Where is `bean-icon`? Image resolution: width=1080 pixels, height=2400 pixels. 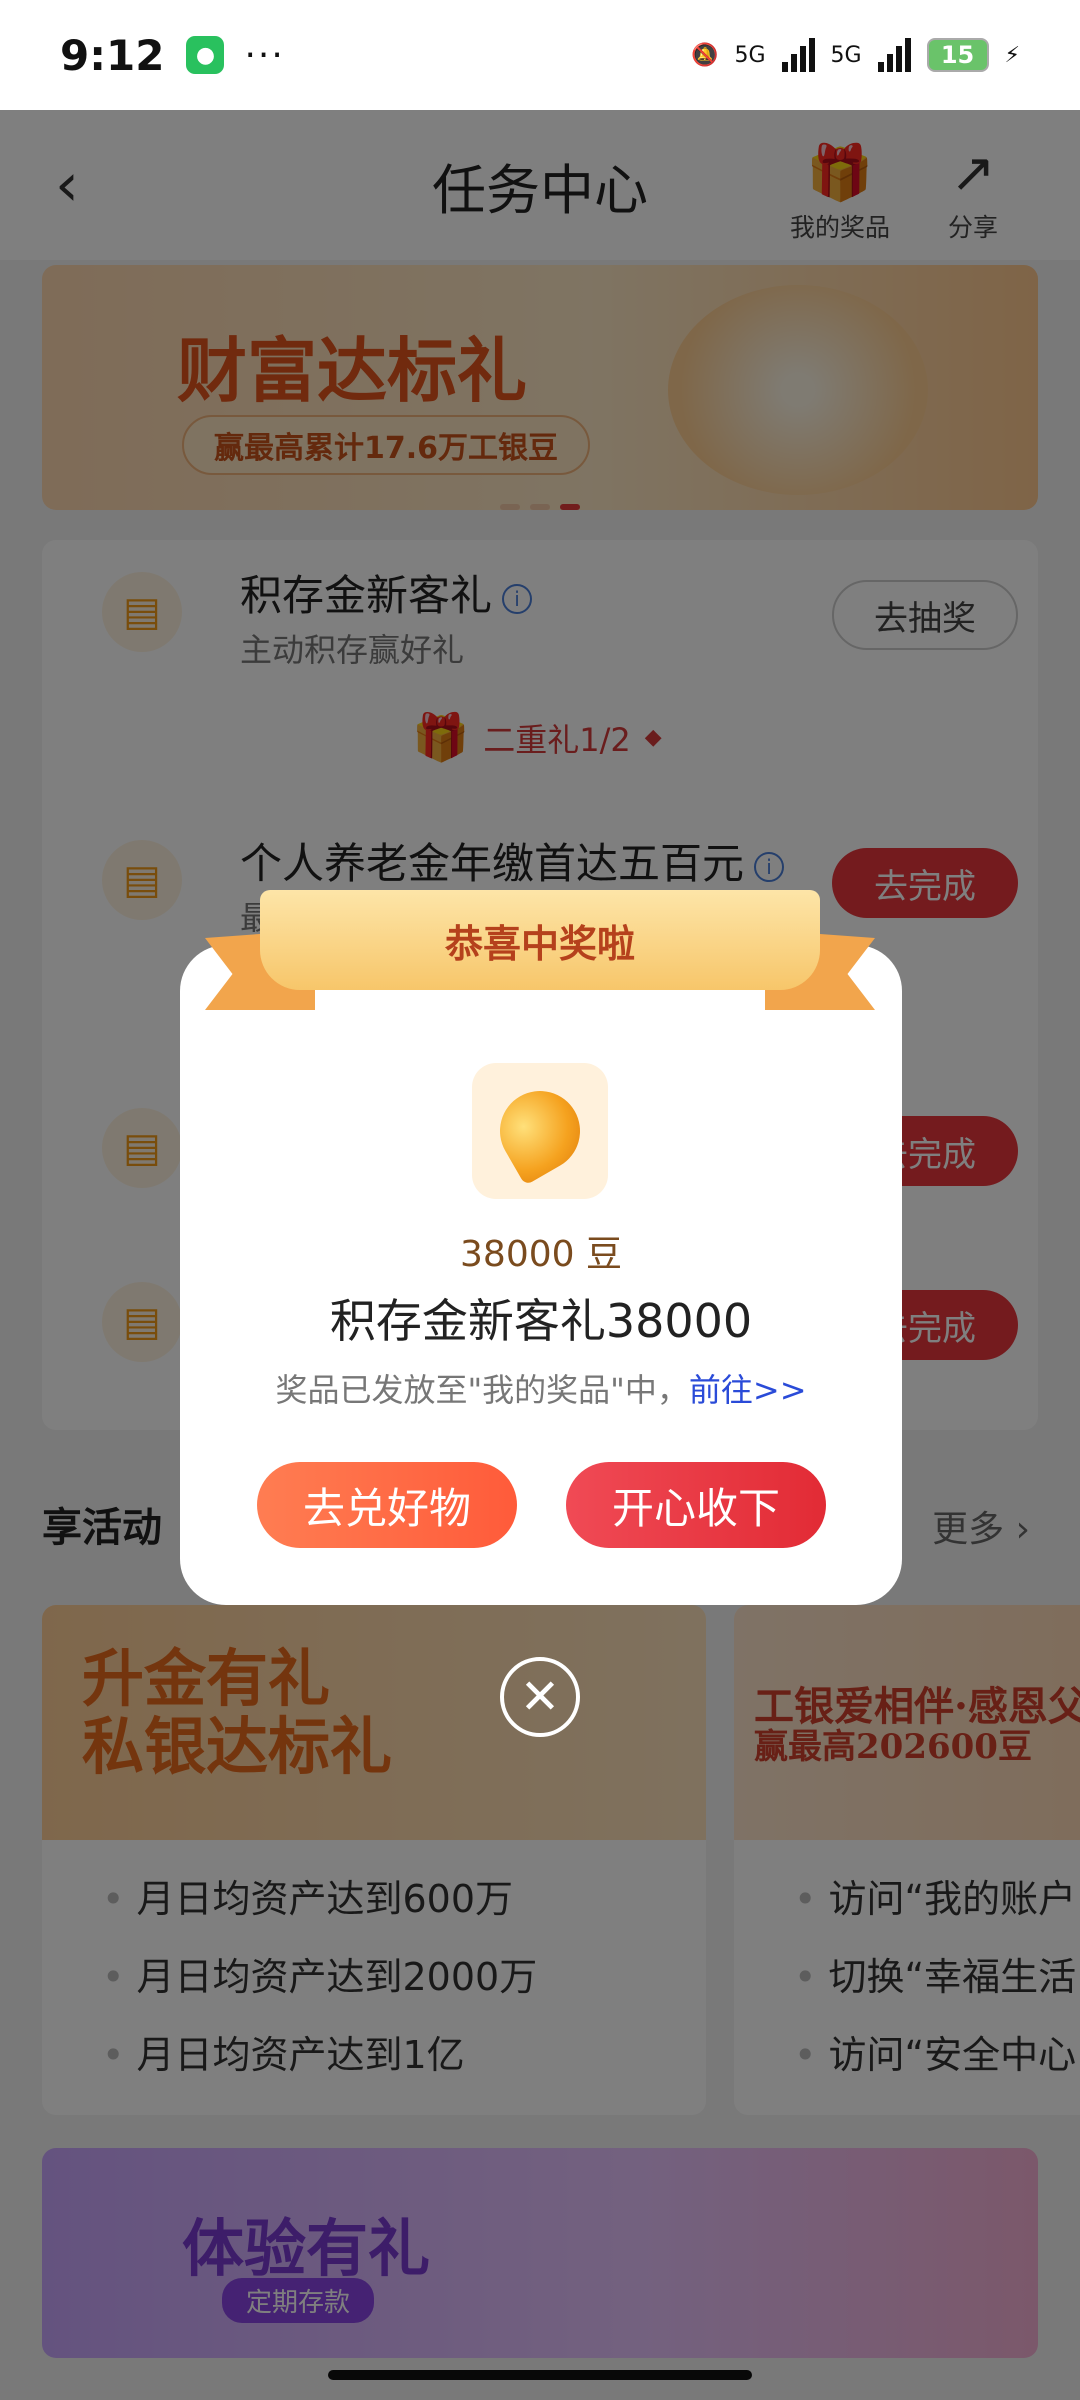 bean-icon is located at coordinates (540, 1131).